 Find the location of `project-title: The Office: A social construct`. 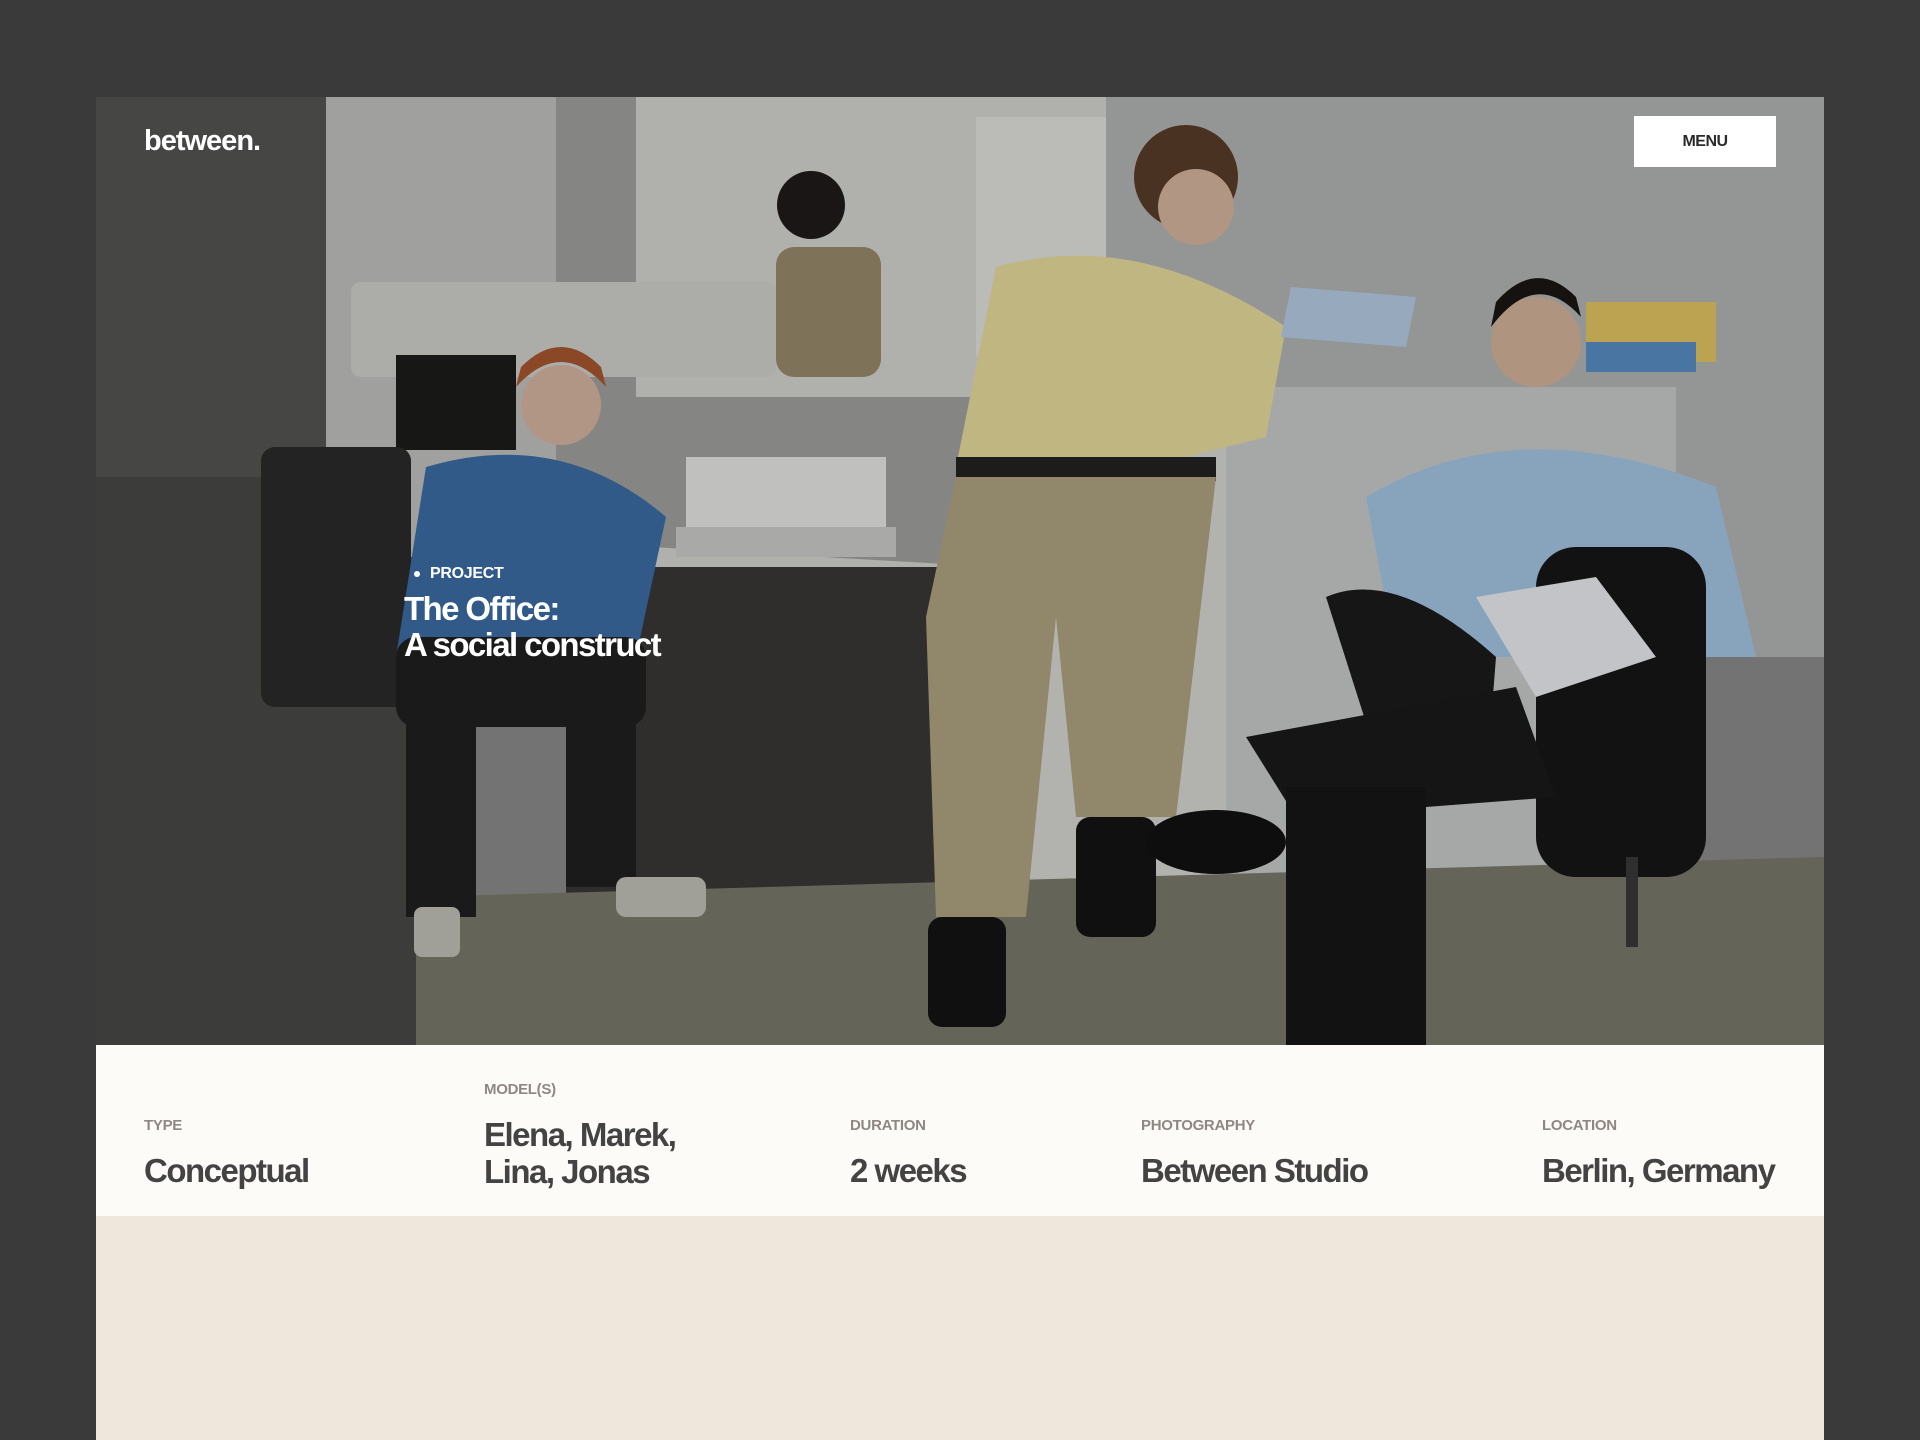

project-title: The Office: A social construct is located at coordinates (614, 627).